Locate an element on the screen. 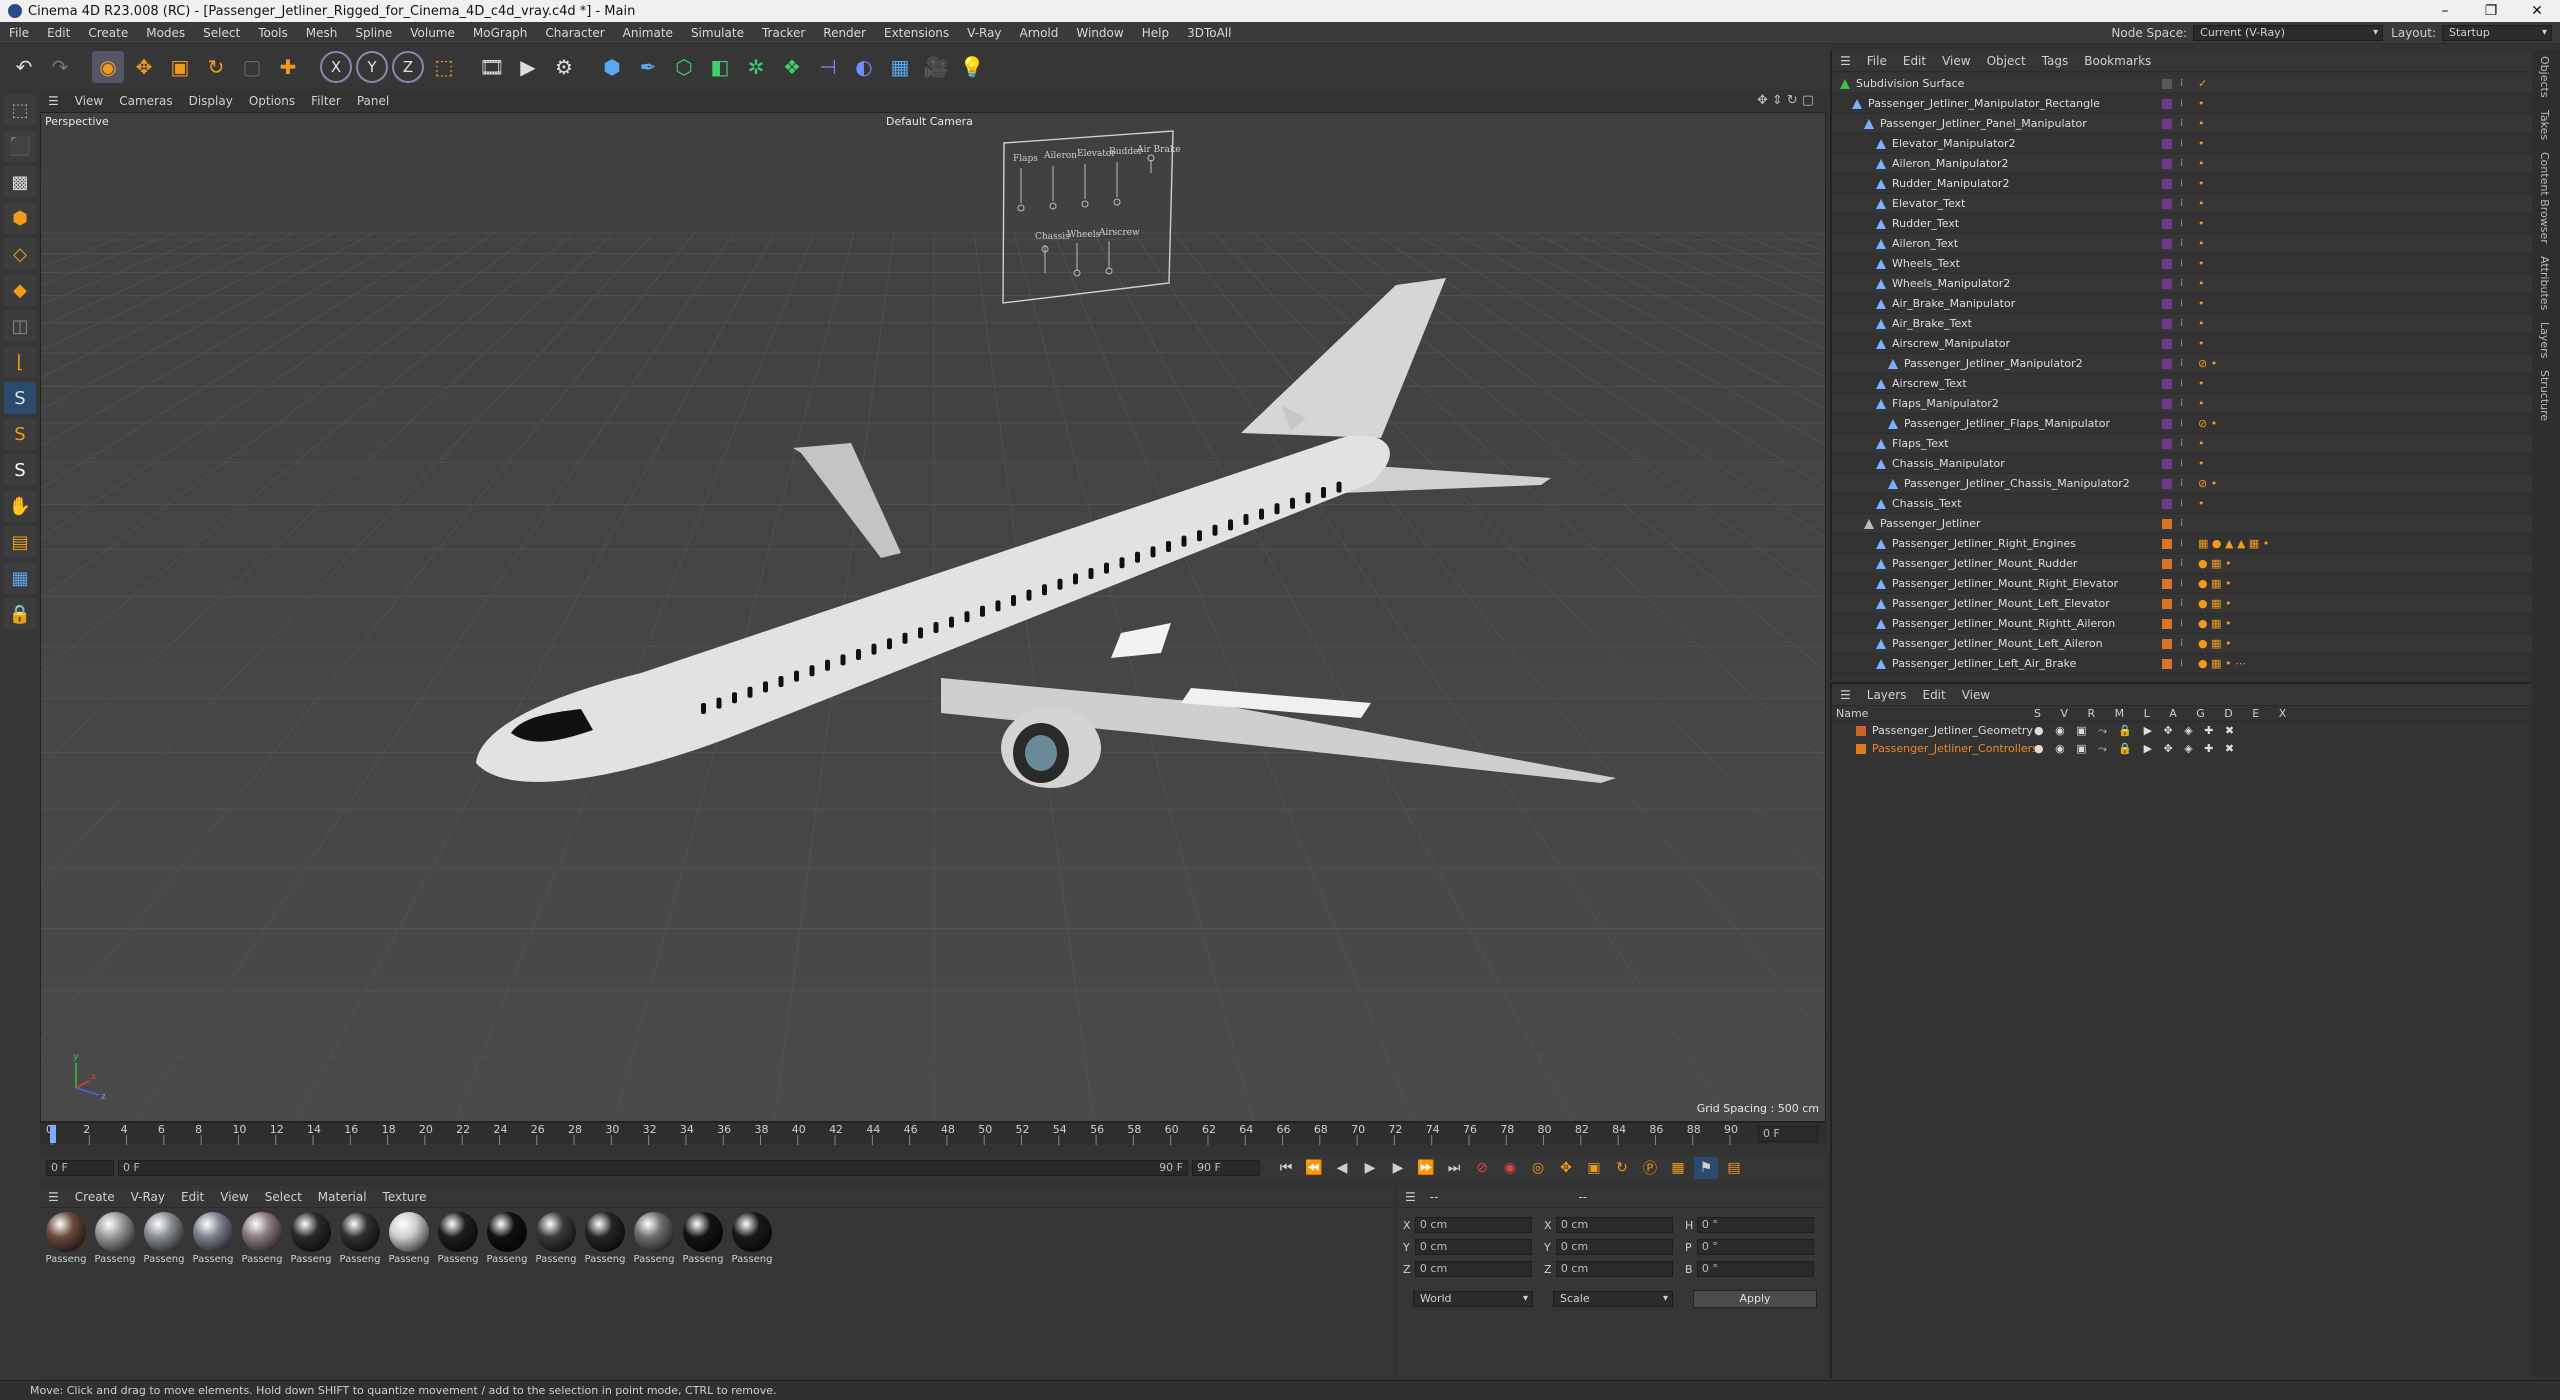  texture-mode-icon: ▩ is located at coordinates (20, 182).